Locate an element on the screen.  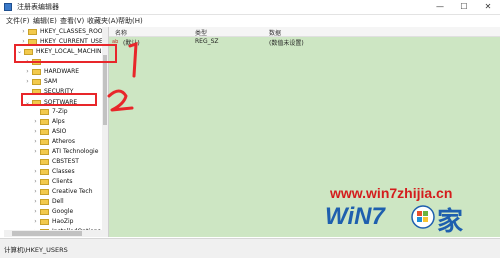
menu-bar: 文件(F) 编辑(E) 查看(V) 收藏夹(A) 帮助(H) is located at coordinates (250, 20).